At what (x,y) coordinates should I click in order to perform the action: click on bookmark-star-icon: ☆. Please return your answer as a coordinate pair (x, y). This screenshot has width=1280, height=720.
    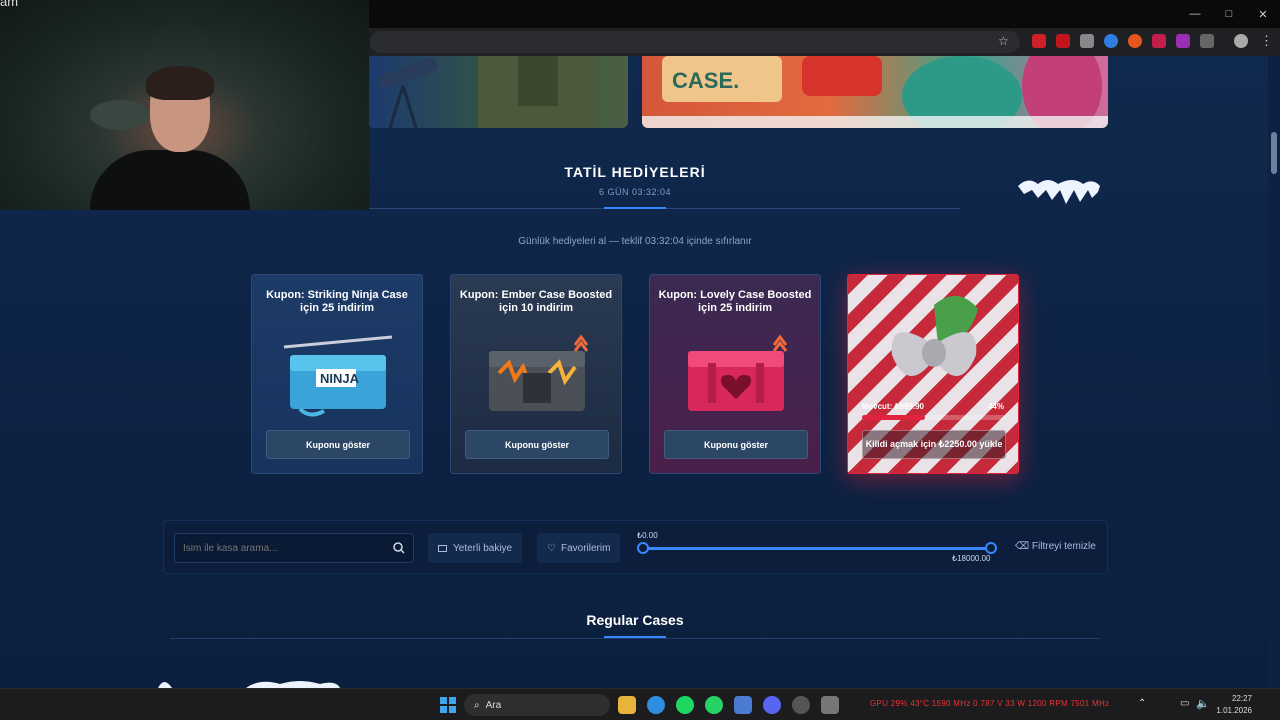
    Looking at the image, I should click on (1003, 41).